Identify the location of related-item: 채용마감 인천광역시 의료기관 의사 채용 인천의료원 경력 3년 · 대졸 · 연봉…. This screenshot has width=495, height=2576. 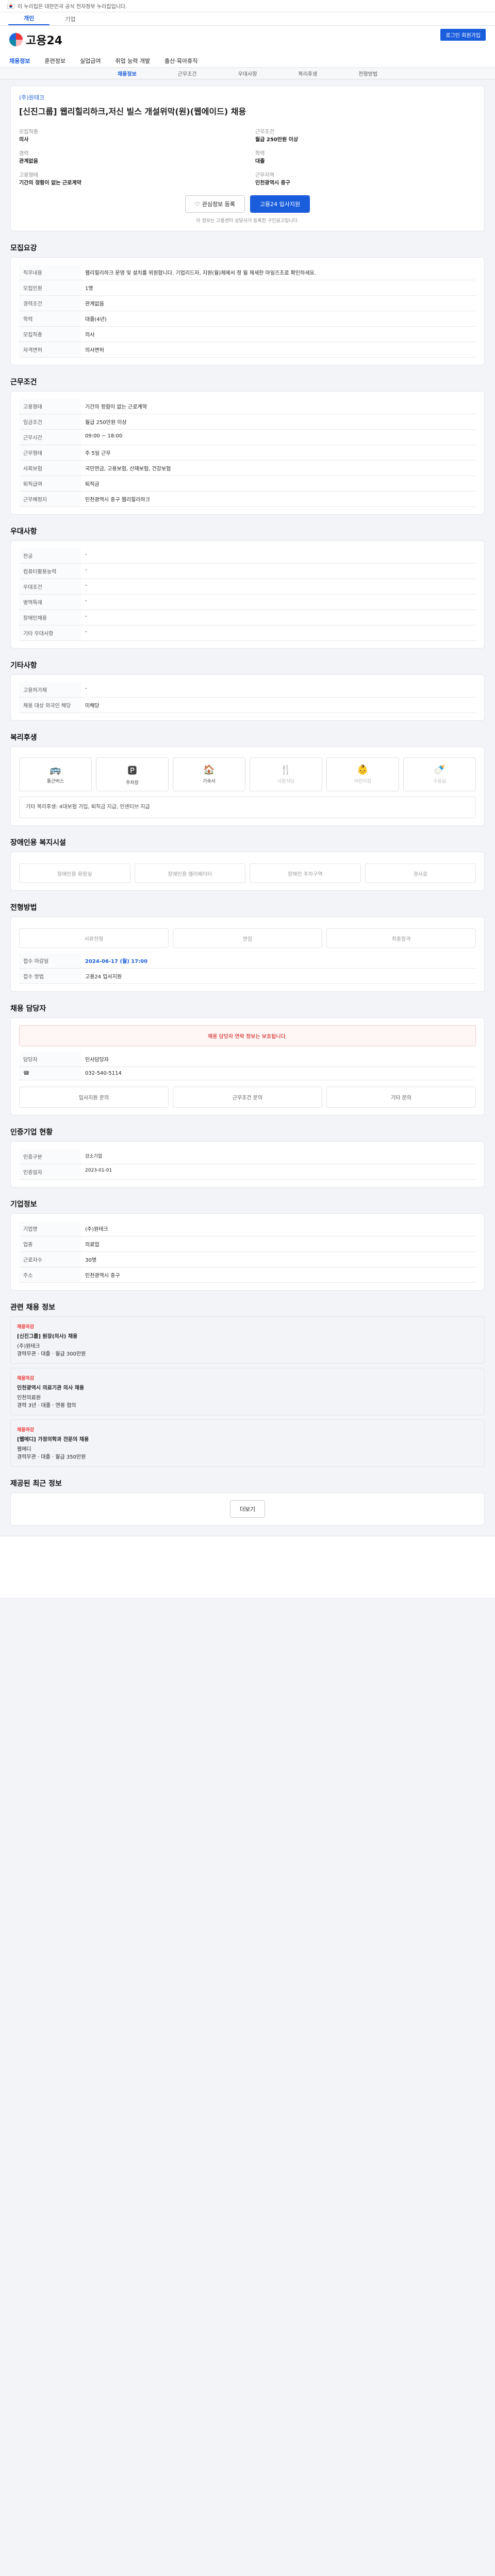
(247, 1391).